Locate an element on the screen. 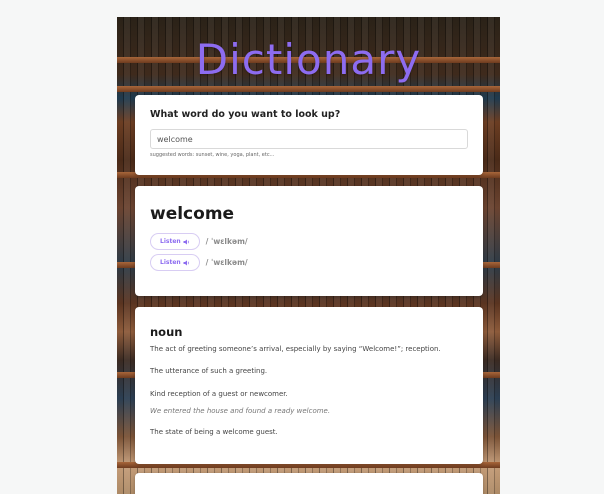 The height and width of the screenshot is (494, 604). definition: Kind reception of a guest or newcomer. is located at coordinates (219, 393).